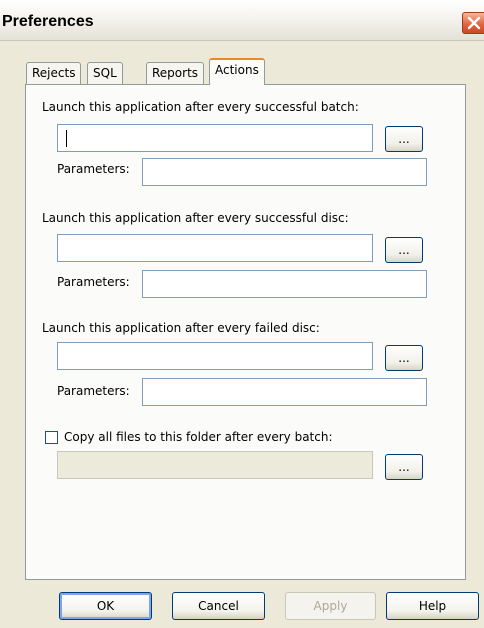 This screenshot has width=484, height=628. I want to click on text-caret, so click(66, 138).